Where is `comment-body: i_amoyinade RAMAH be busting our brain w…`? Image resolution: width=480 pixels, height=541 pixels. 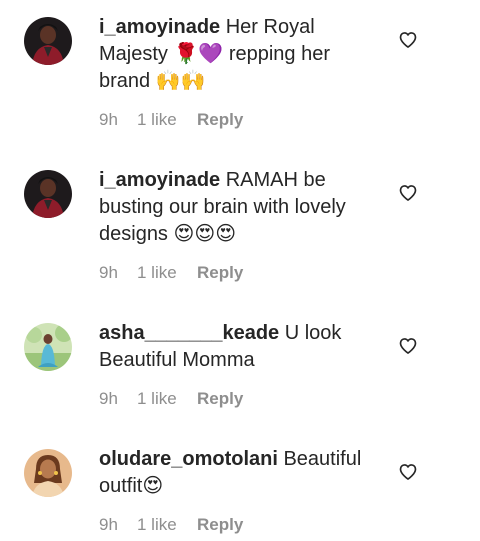
comment-body: i_amoyinade RAMAH be busting our brain w… is located at coordinates (236, 207).